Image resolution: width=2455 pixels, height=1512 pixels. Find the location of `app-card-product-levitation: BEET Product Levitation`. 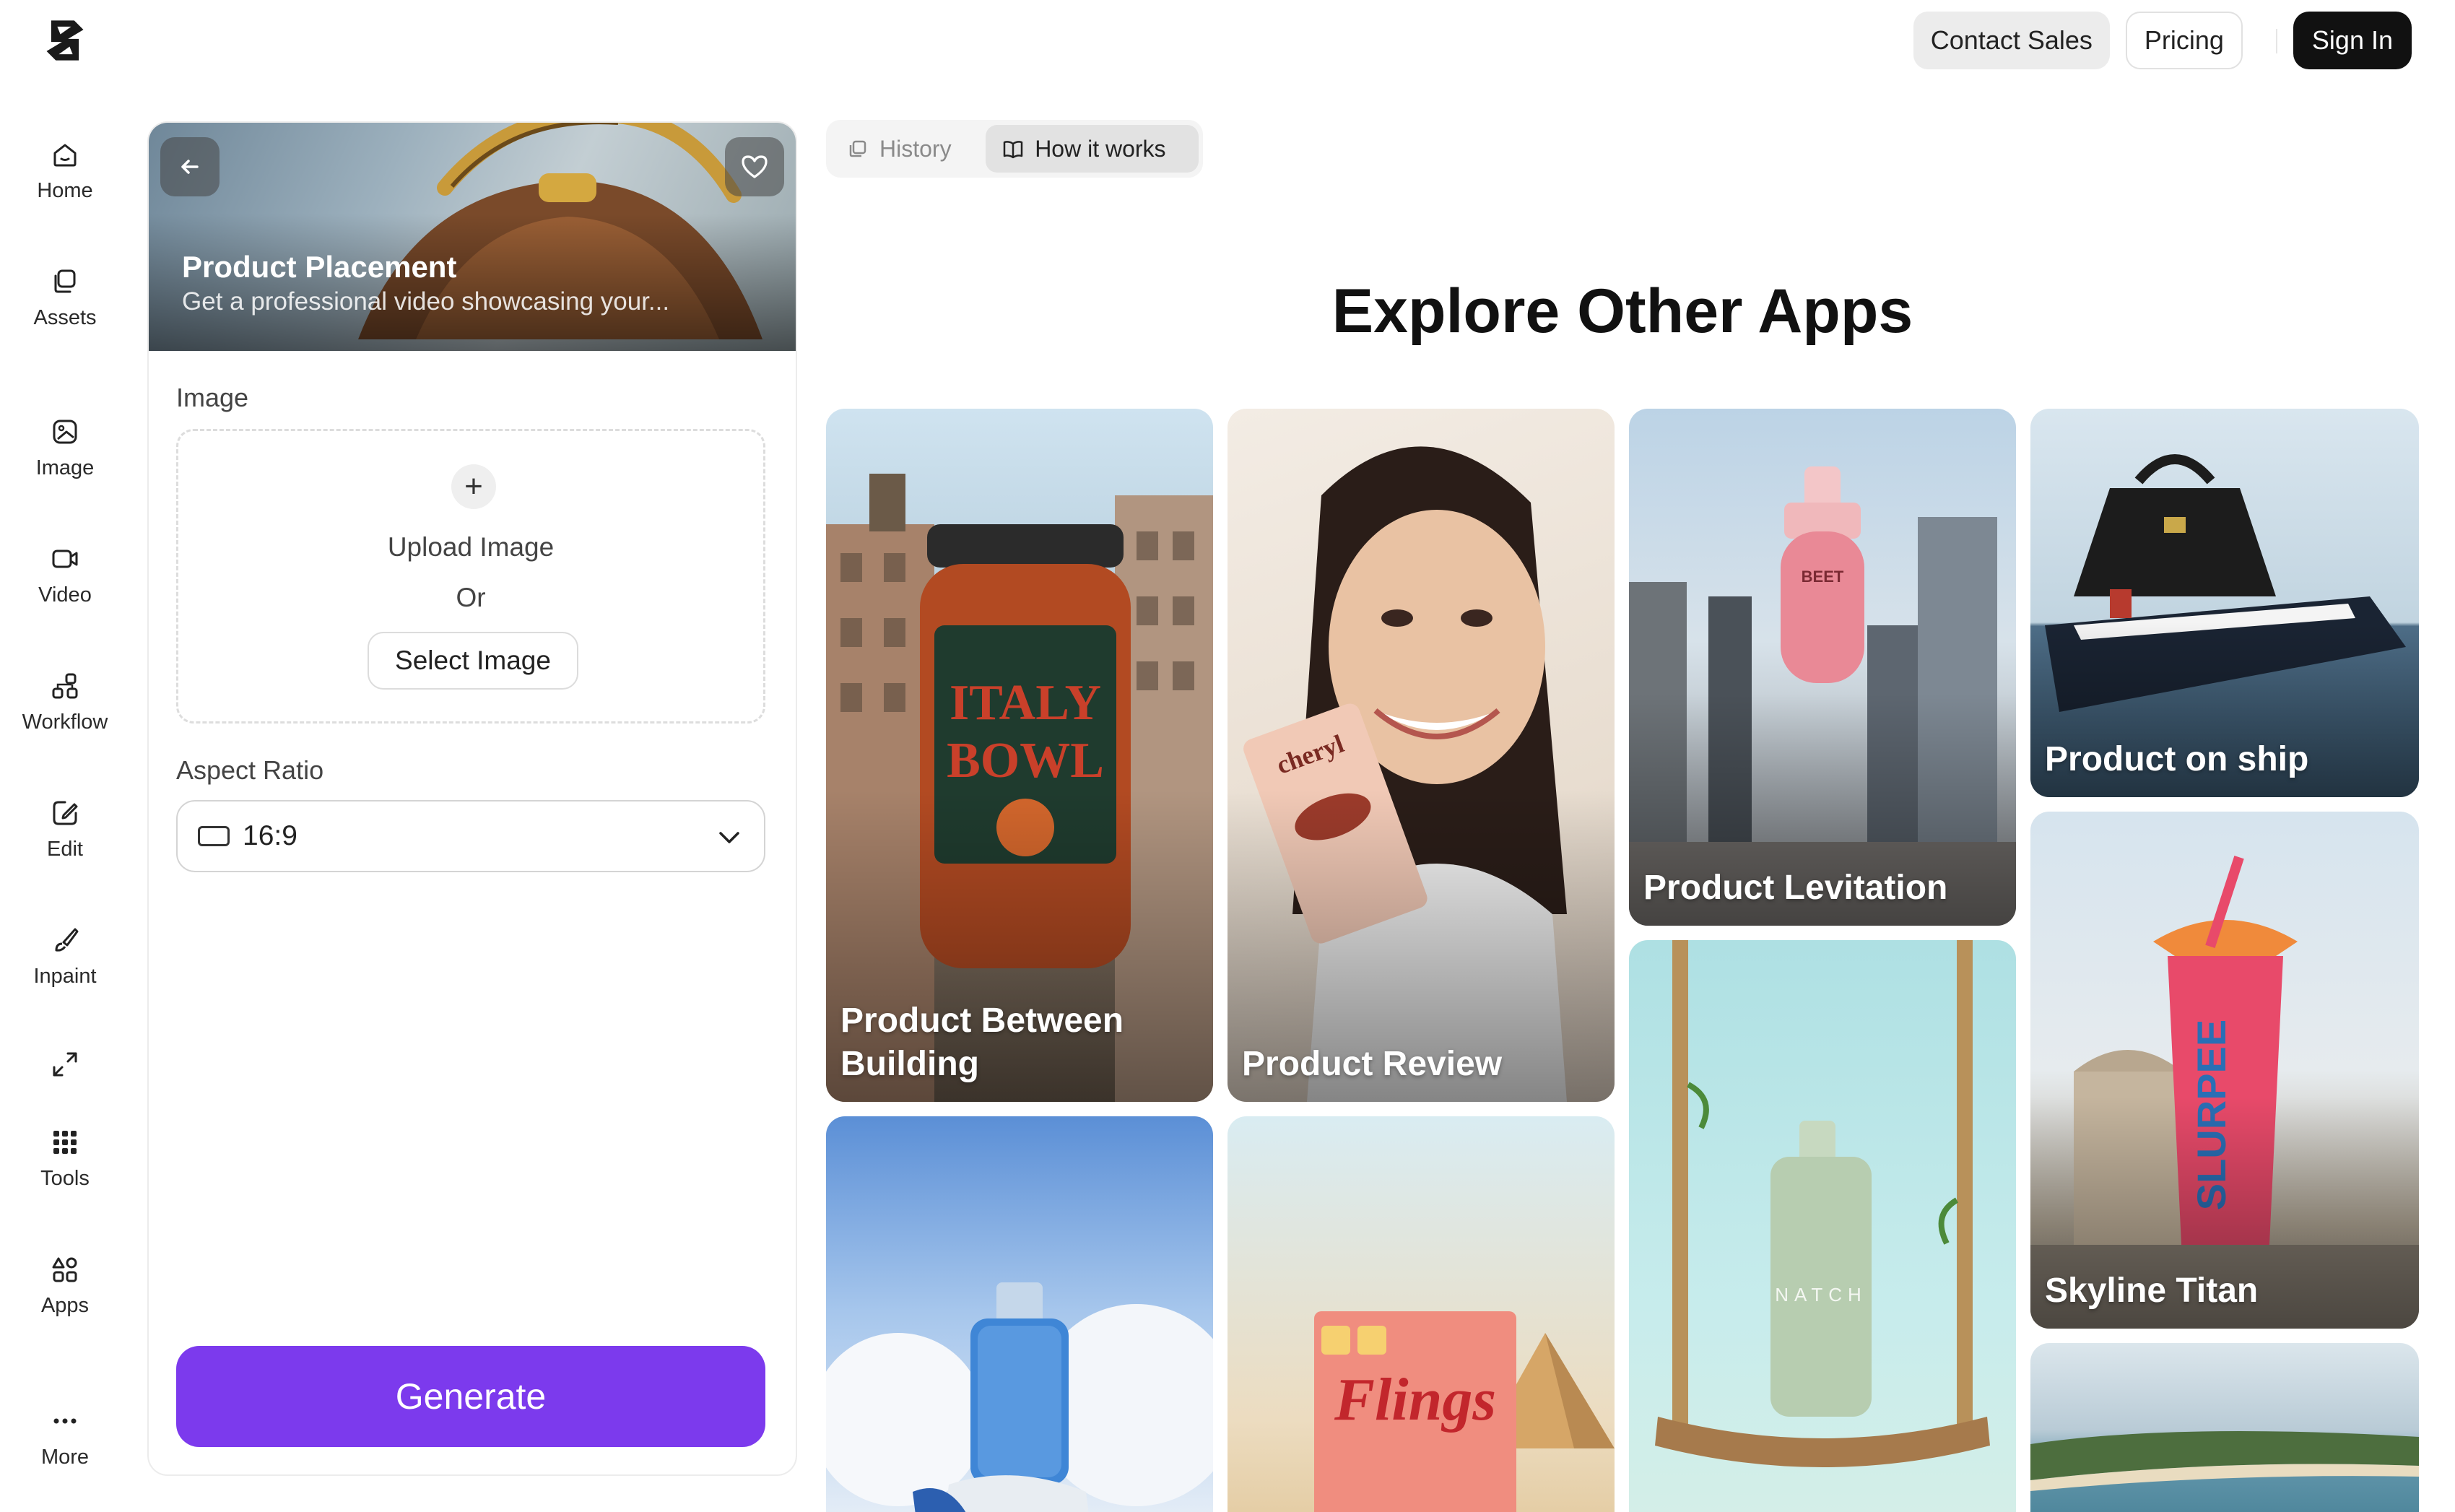

app-card-product-levitation: BEET Product Levitation is located at coordinates (1822, 667).